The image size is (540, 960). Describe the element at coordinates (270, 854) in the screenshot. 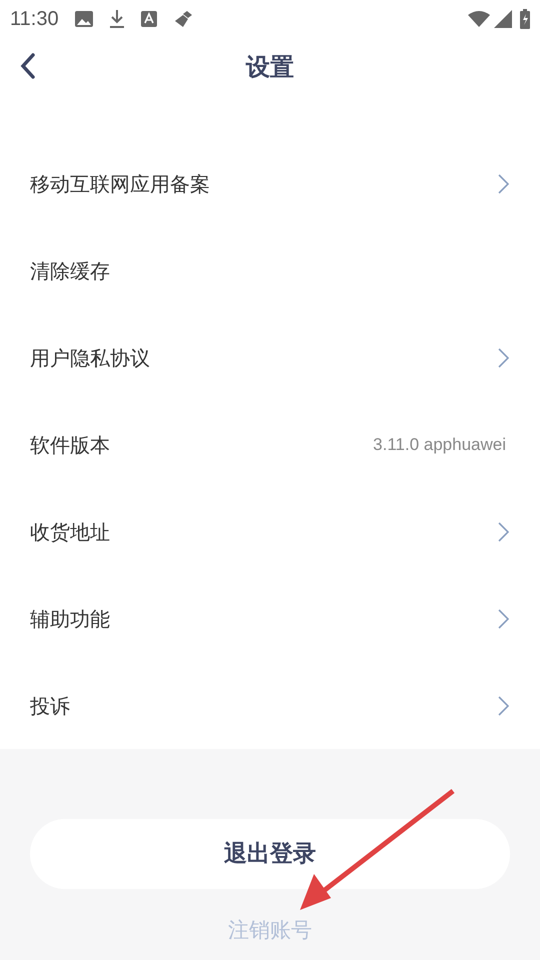

I see `logout-button: 退出登录` at that location.